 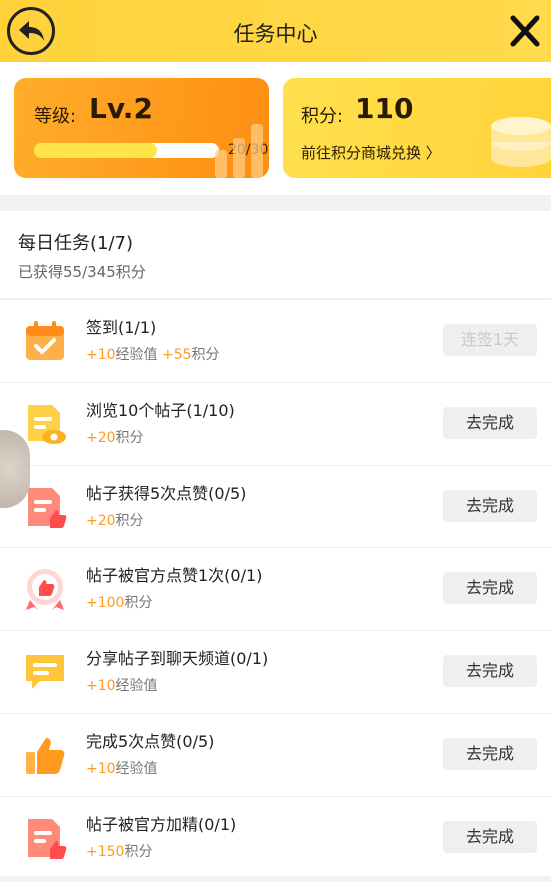 I want to click on task-reward: +100积分, so click(x=119, y=602).